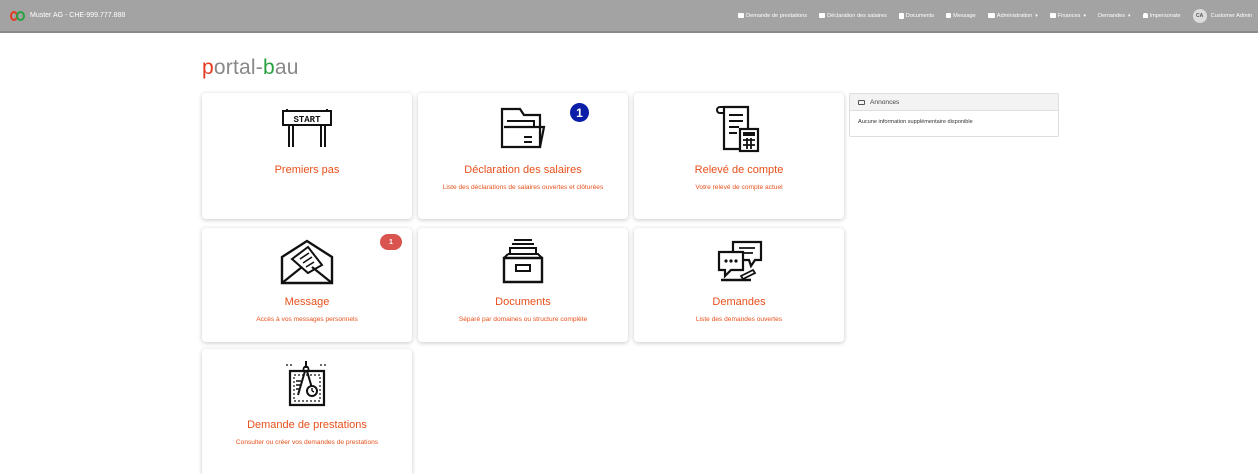 The height and width of the screenshot is (474, 1258). I want to click on lock-icon, so click(949, 15).